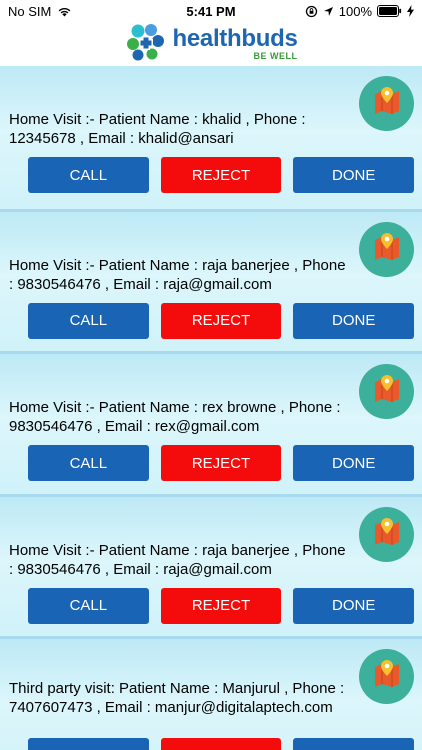 This screenshot has height=750, width=422. What do you see at coordinates (30, 11) in the screenshot?
I see `carrier-label: No SIM` at bounding box center [30, 11].